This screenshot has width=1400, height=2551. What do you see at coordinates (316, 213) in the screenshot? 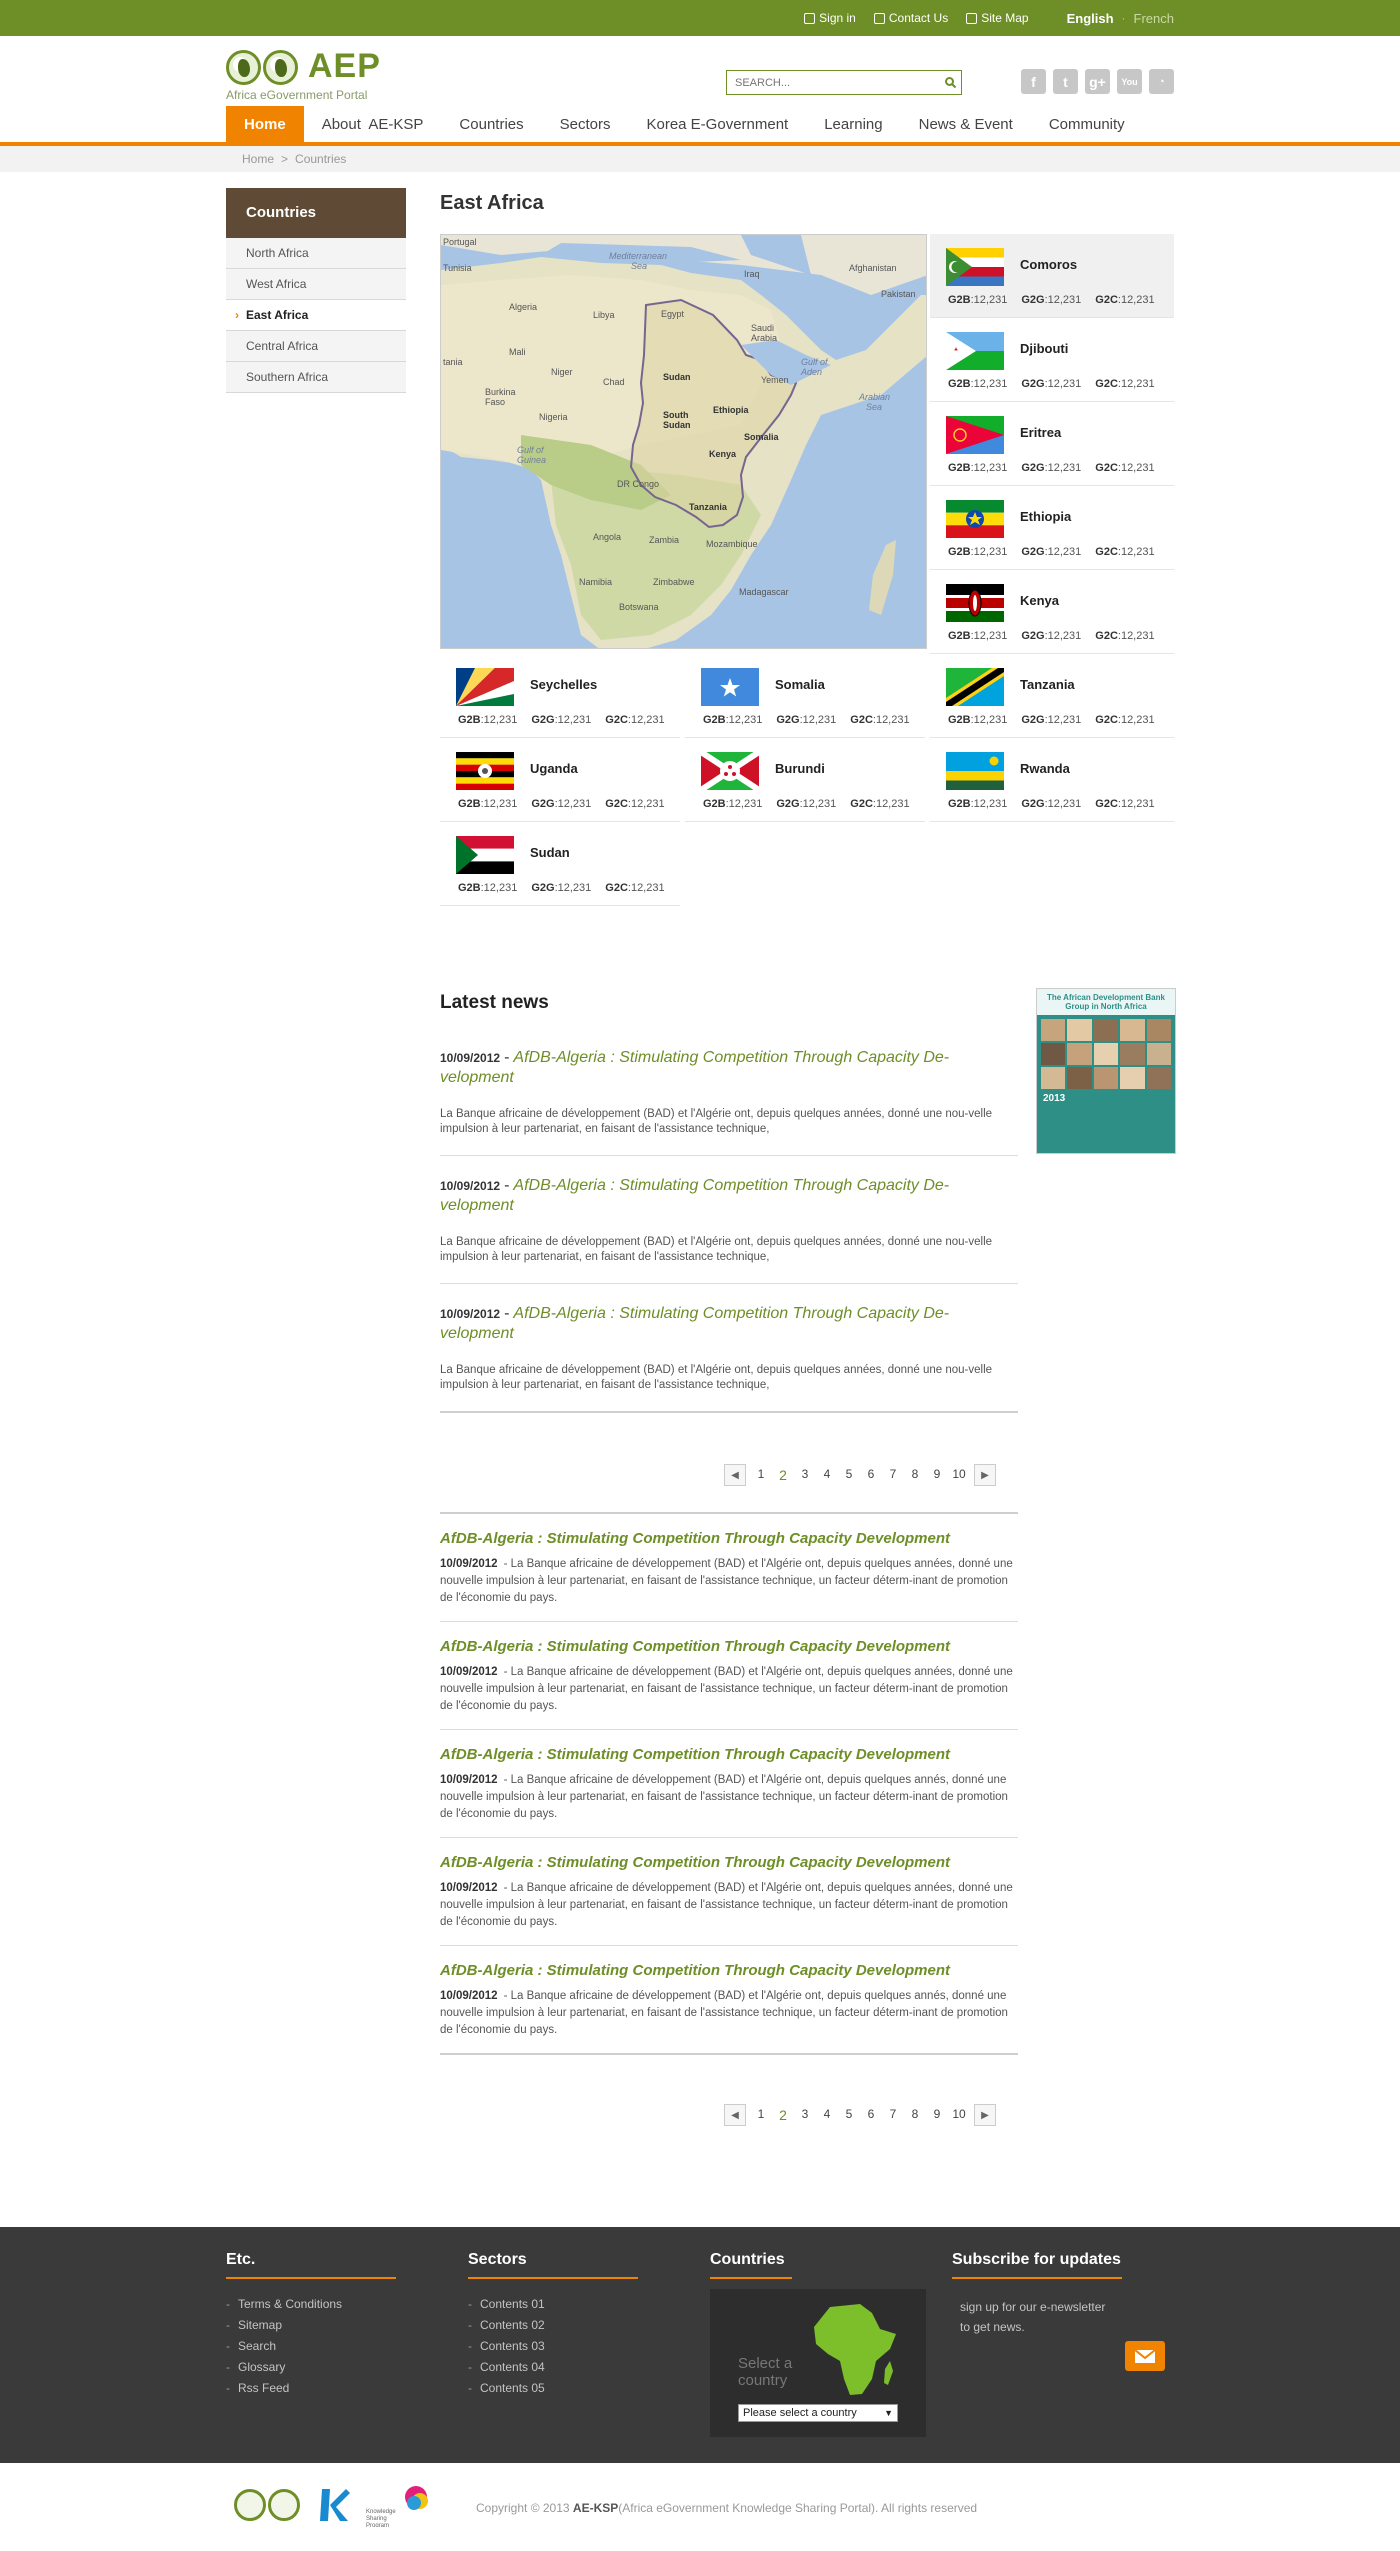
I see `sidebar-title: Countries` at bounding box center [316, 213].